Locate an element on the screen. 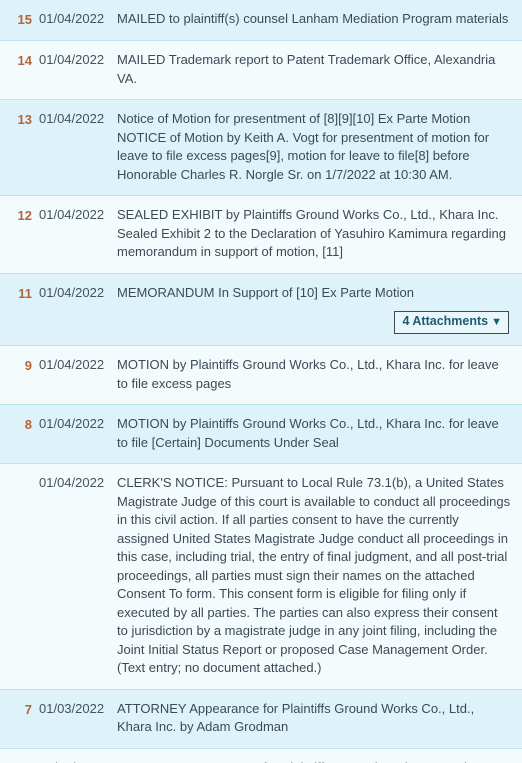  docket-entry-number: 12 is located at coordinates (19, 215).